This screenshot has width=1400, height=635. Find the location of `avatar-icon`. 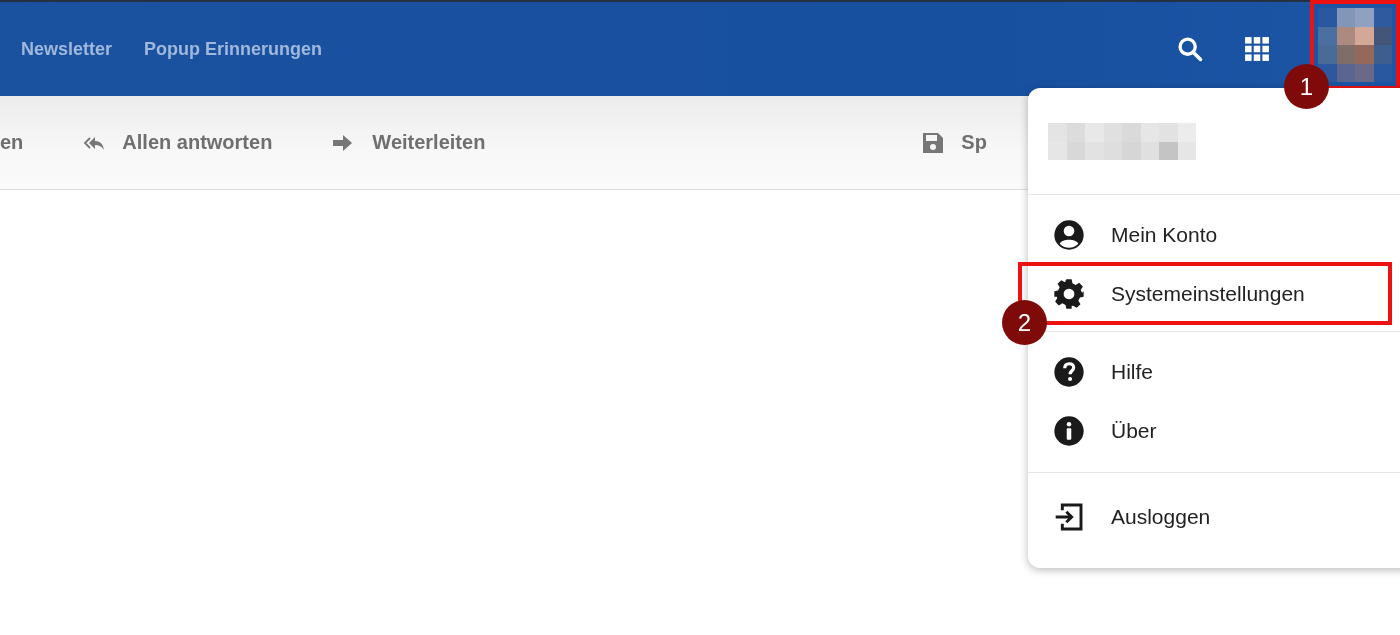

avatar-icon is located at coordinates (1355, 45).